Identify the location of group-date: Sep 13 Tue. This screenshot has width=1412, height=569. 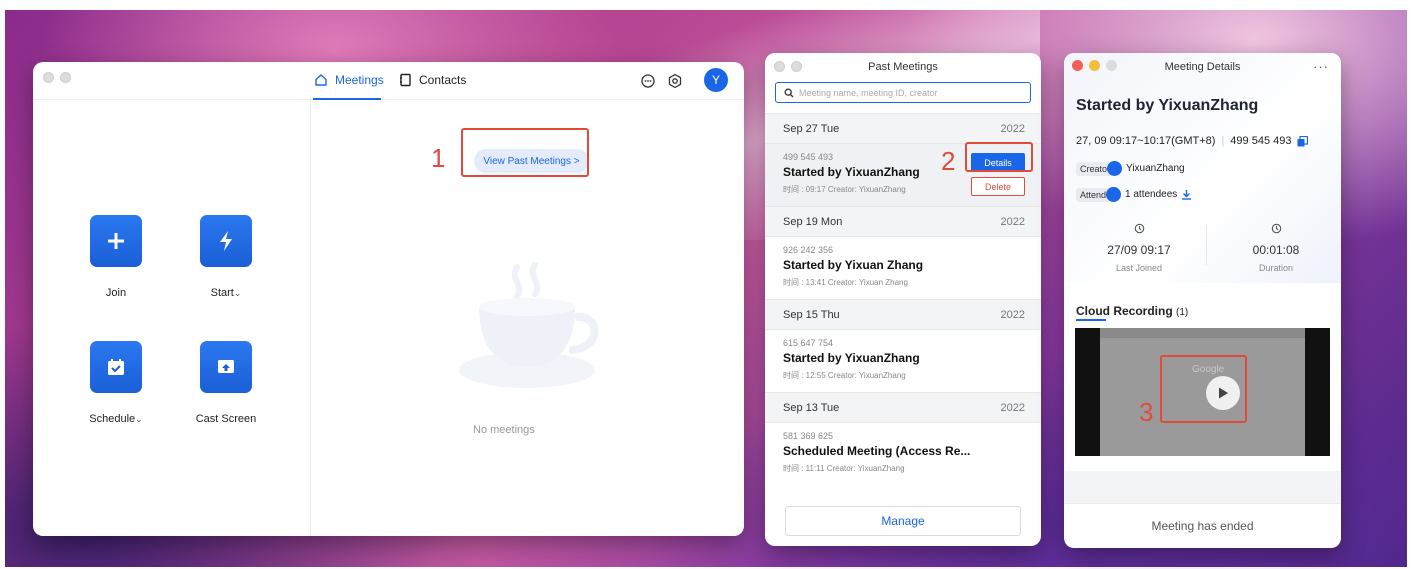
(811, 408).